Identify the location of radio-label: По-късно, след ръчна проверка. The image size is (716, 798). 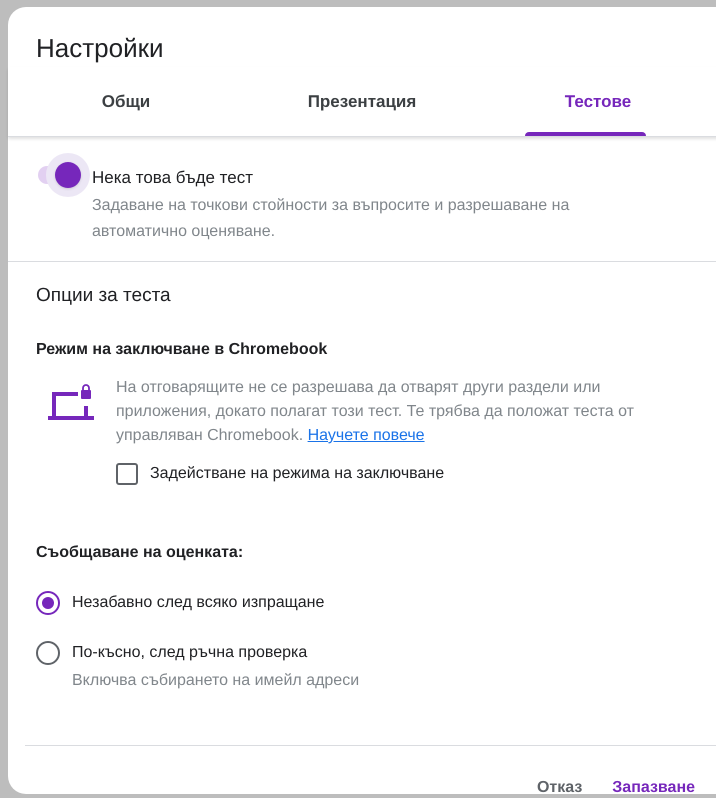
(190, 653).